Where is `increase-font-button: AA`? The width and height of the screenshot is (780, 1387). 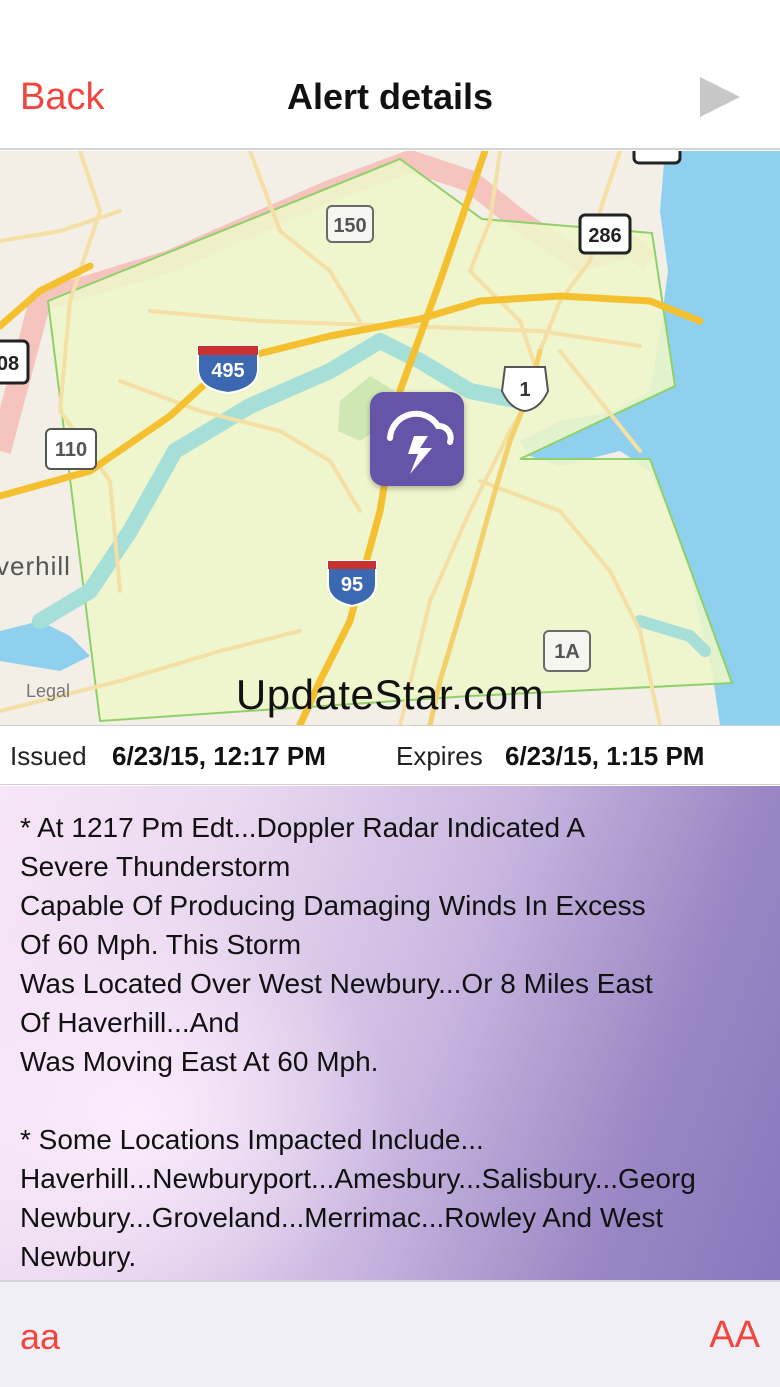
increase-font-button: AA is located at coordinates (734, 1335).